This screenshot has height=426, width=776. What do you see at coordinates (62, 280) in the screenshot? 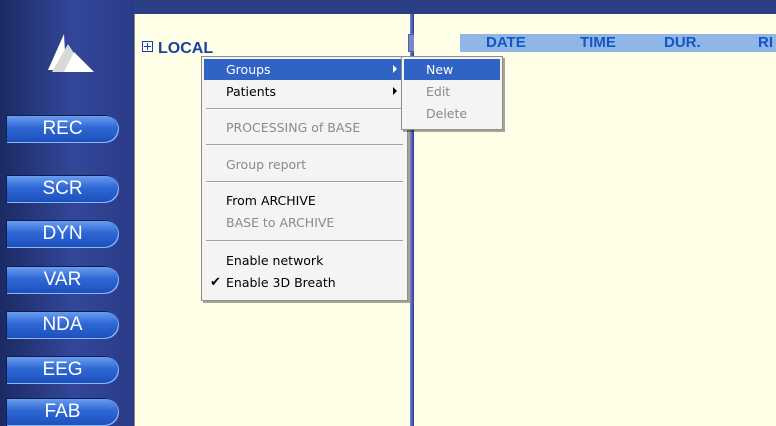
I see `var-button: VAR` at bounding box center [62, 280].